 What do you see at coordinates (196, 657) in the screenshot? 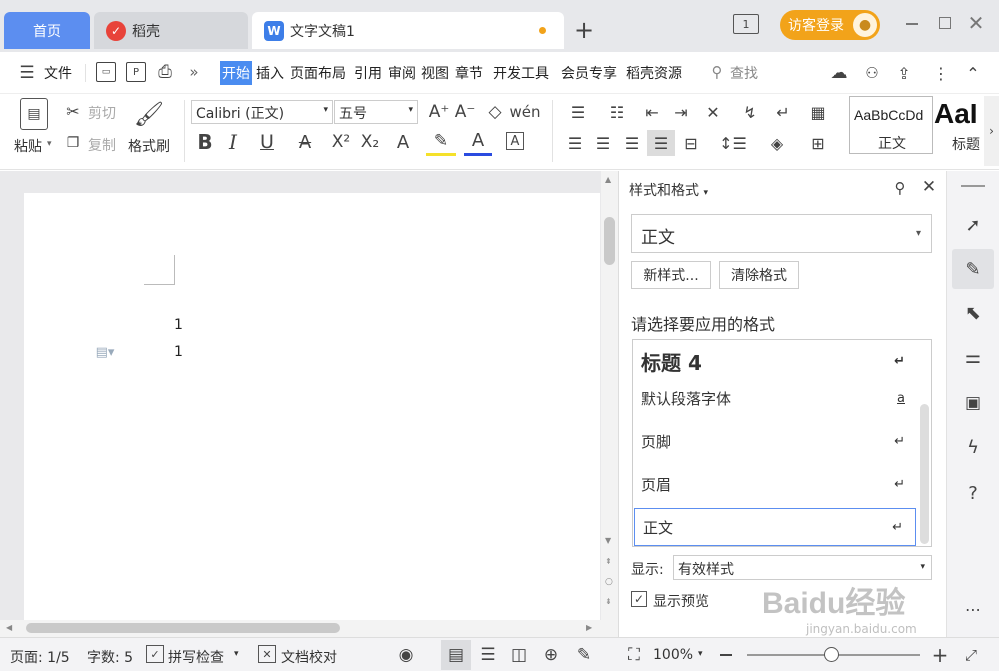
I see `spell-check-button: 拼写检查` at bounding box center [196, 657].